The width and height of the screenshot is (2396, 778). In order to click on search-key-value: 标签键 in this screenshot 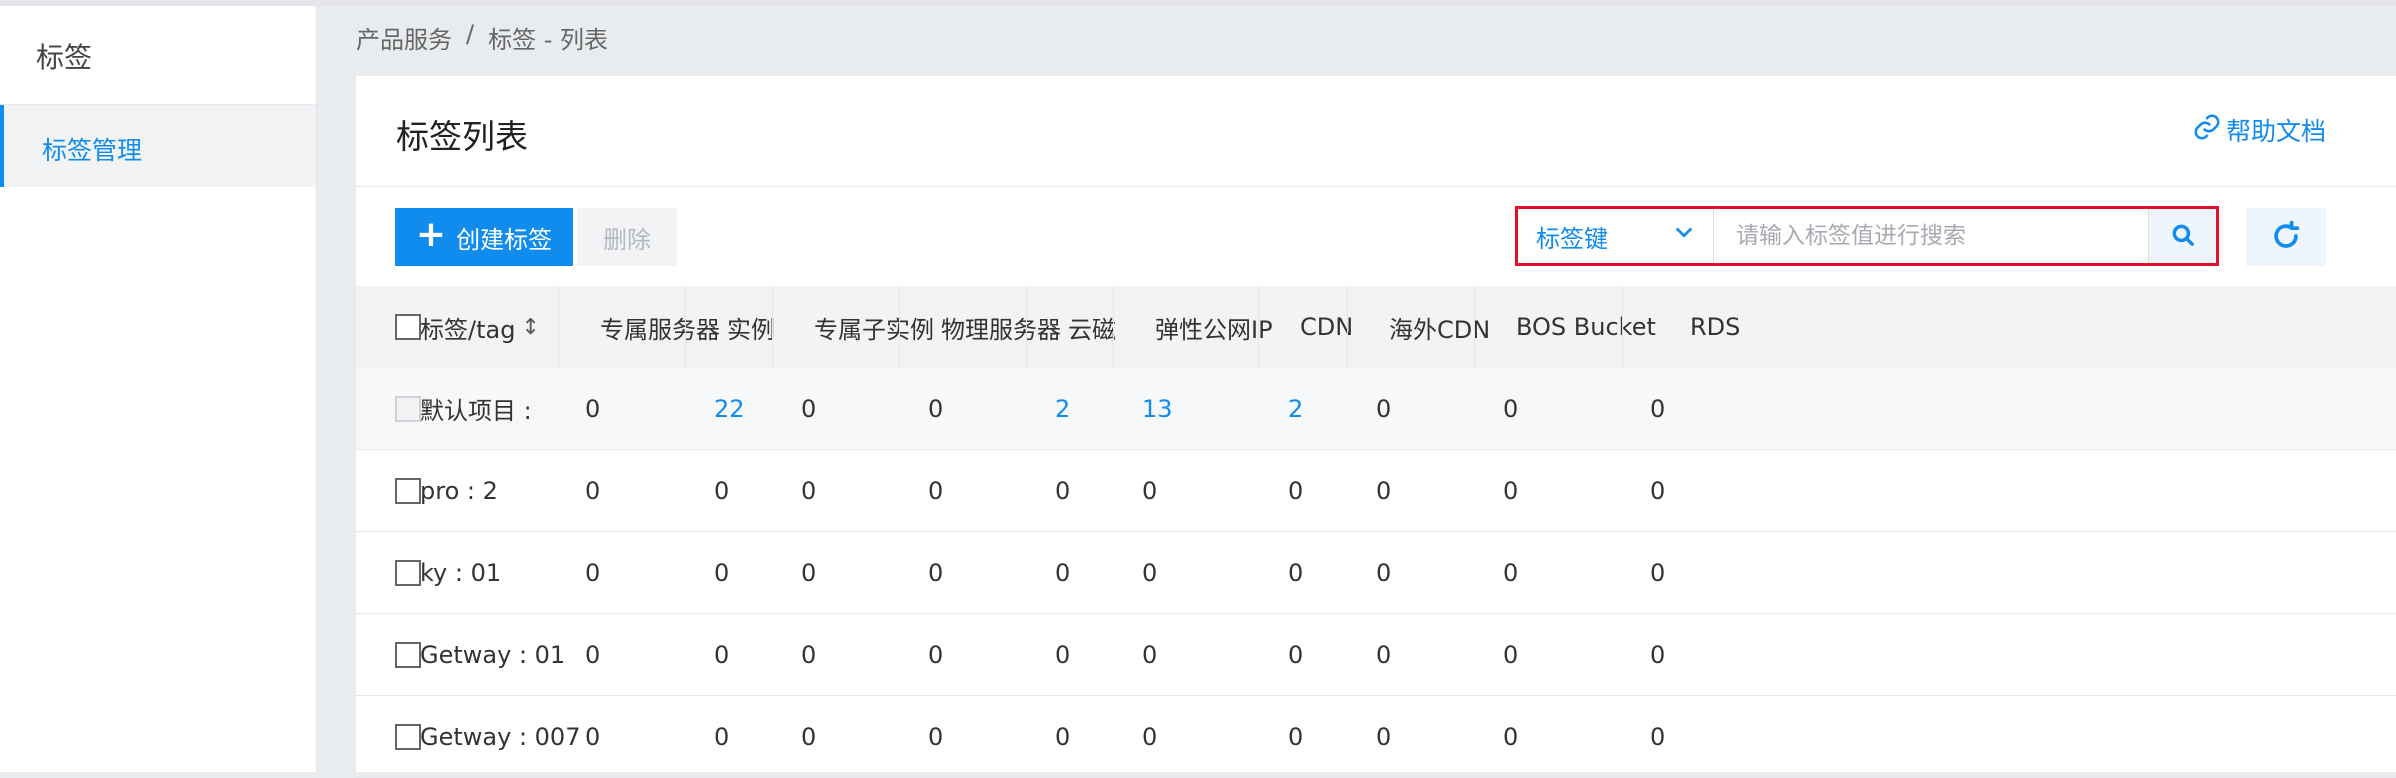, I will do `click(1572, 238)`.